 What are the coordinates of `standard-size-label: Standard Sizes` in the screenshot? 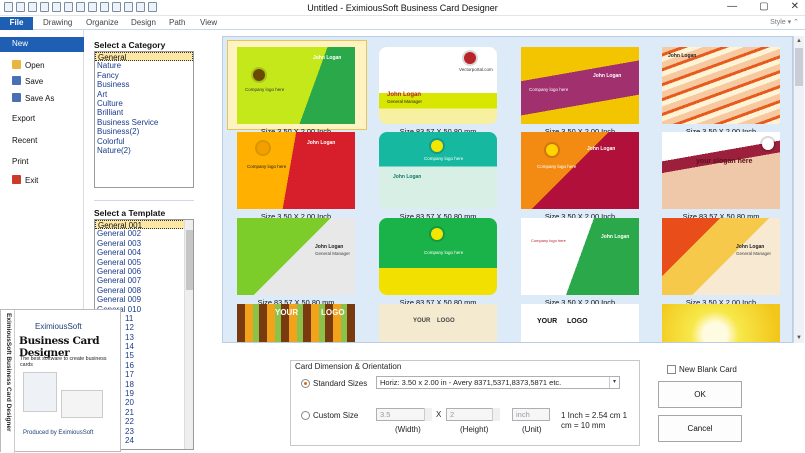 It's located at (340, 383).